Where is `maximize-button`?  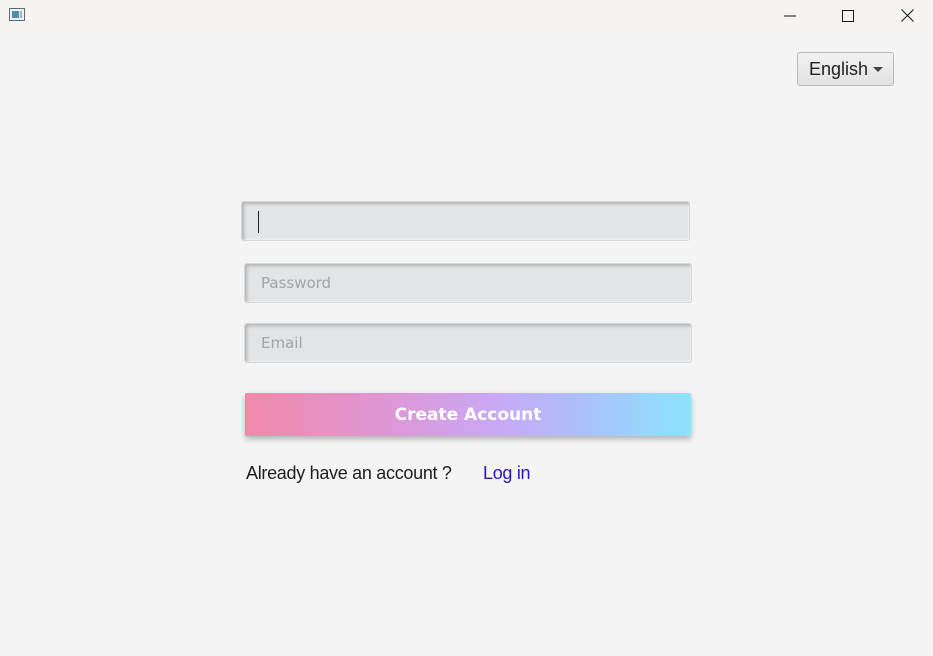
maximize-button is located at coordinates (848, 15).